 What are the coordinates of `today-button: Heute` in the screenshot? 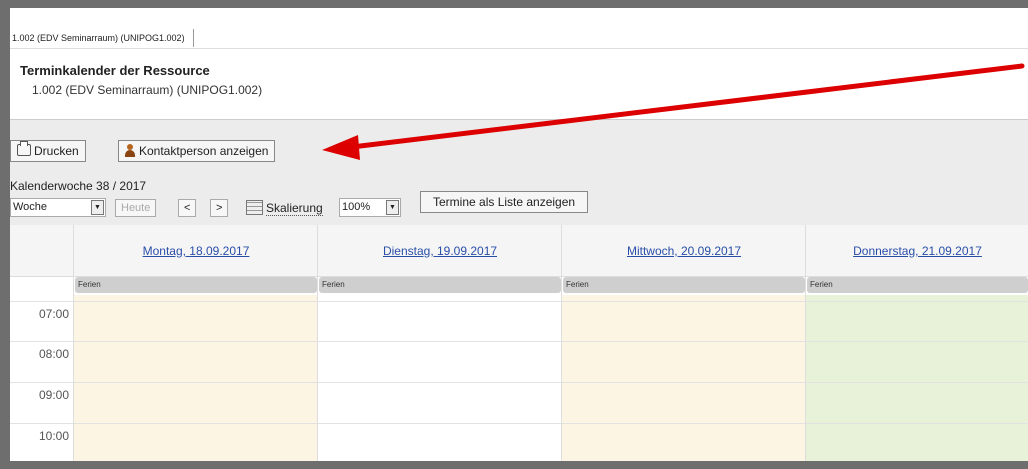 It's located at (136, 208).